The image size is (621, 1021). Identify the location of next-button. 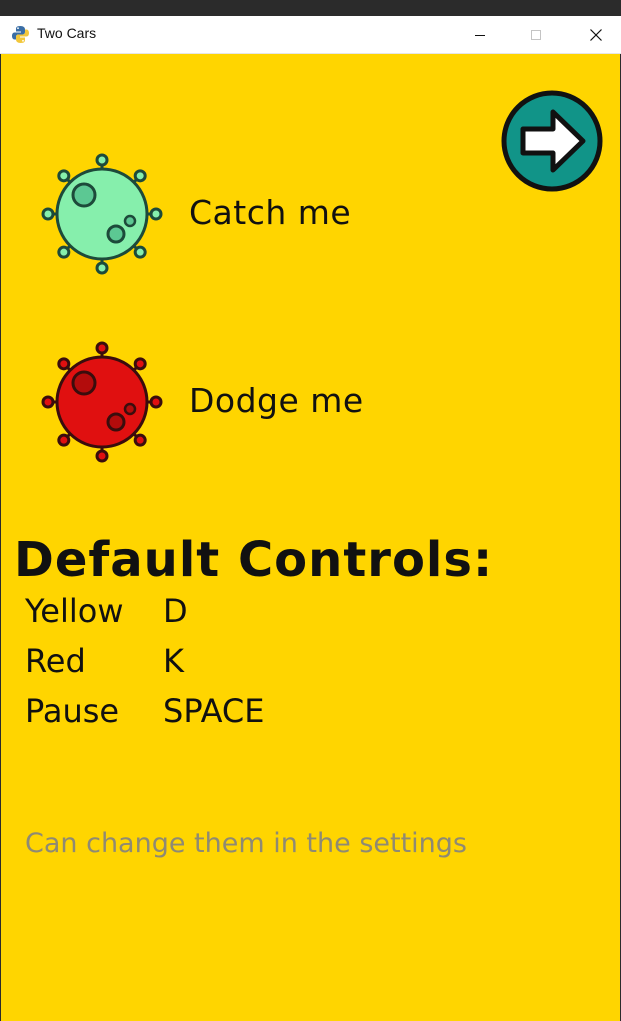
(552, 141).